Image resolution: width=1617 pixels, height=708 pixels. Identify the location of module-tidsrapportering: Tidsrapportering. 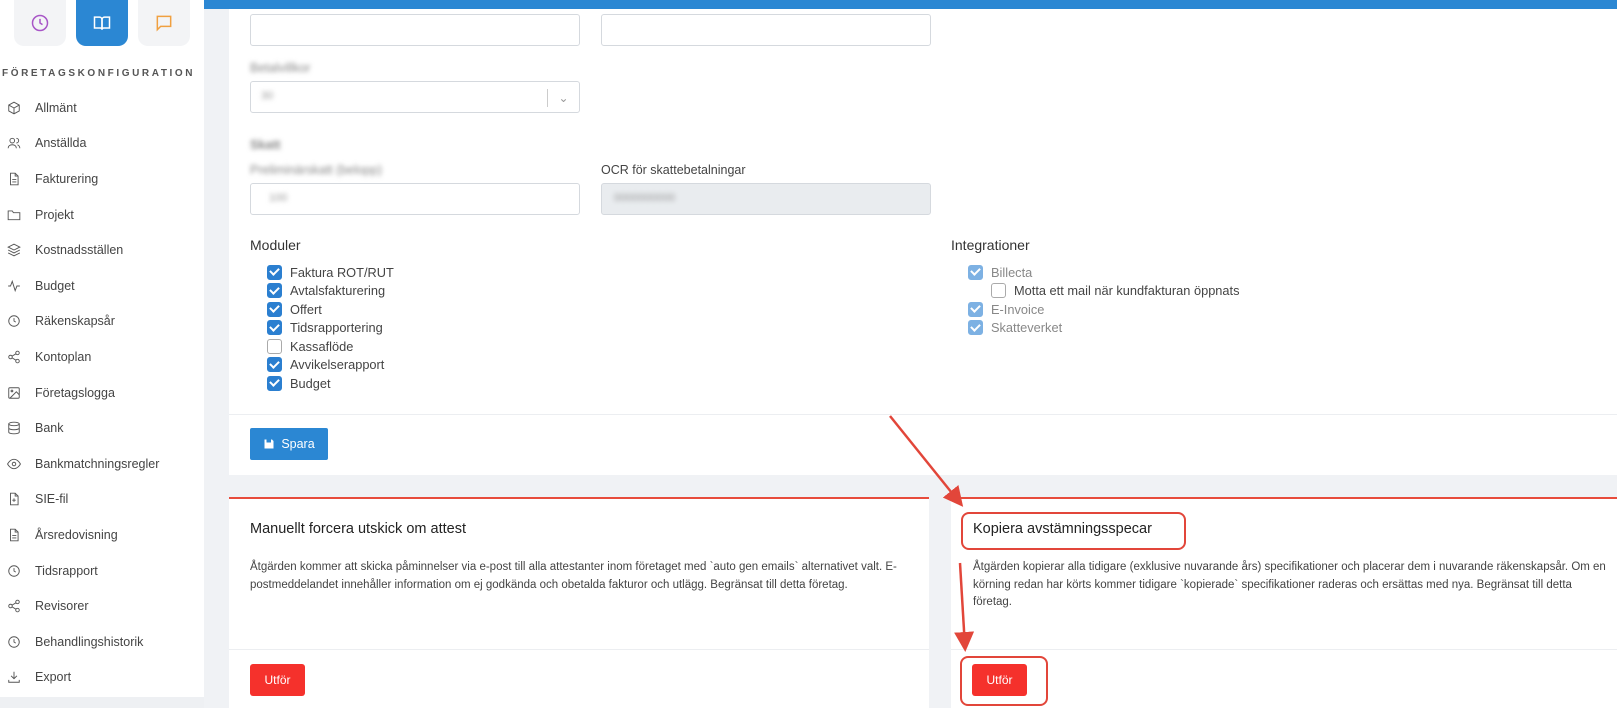
(325, 328).